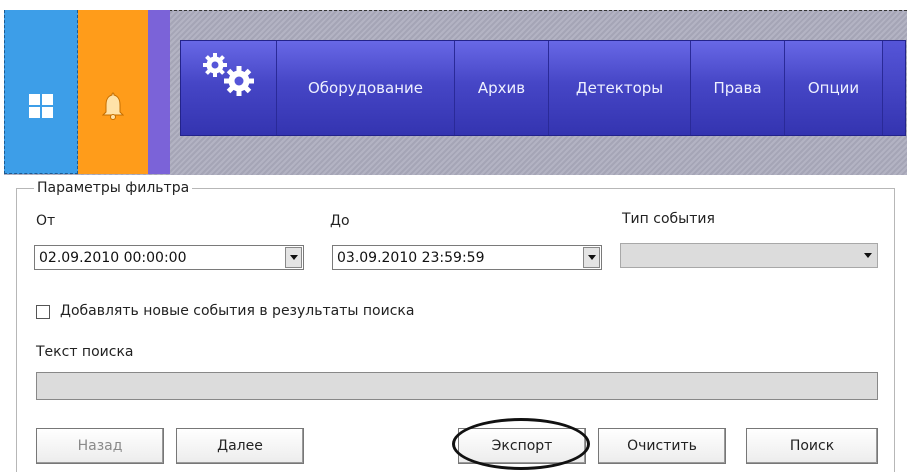  I want to click on to-date-value: 03.09.2010 23:59:59, so click(411, 258).